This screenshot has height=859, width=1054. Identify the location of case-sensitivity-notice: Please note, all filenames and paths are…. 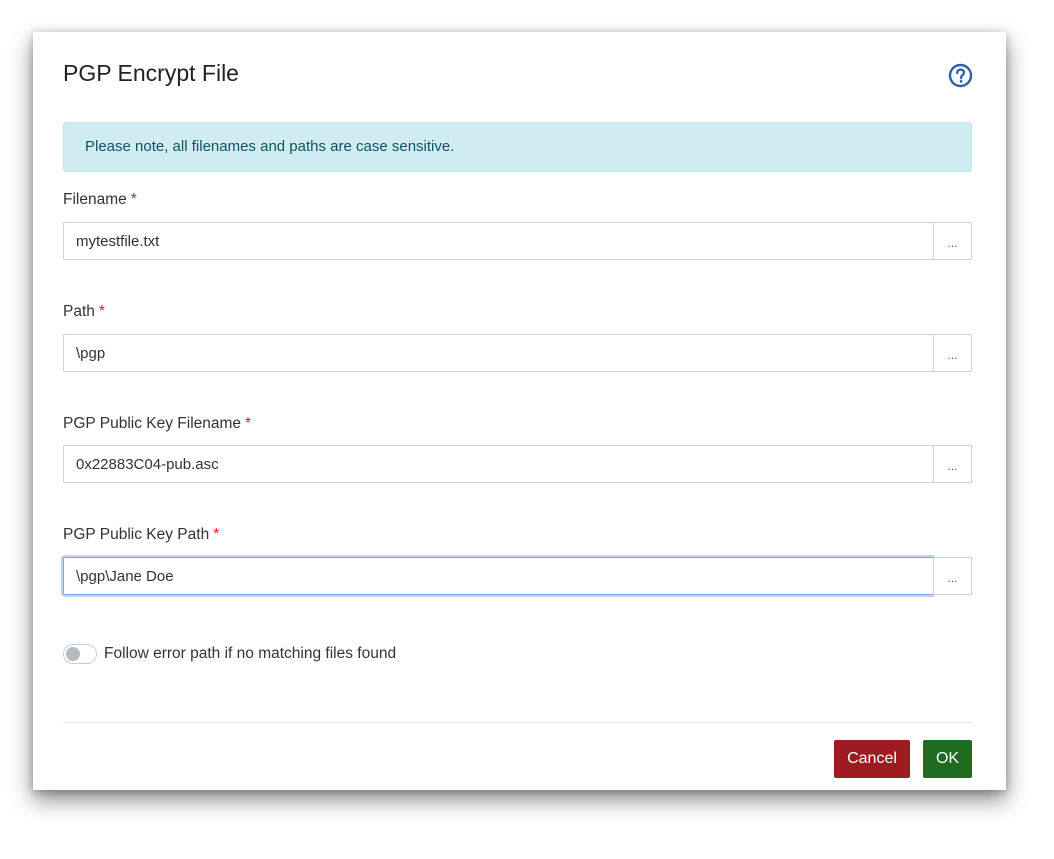
(517, 147).